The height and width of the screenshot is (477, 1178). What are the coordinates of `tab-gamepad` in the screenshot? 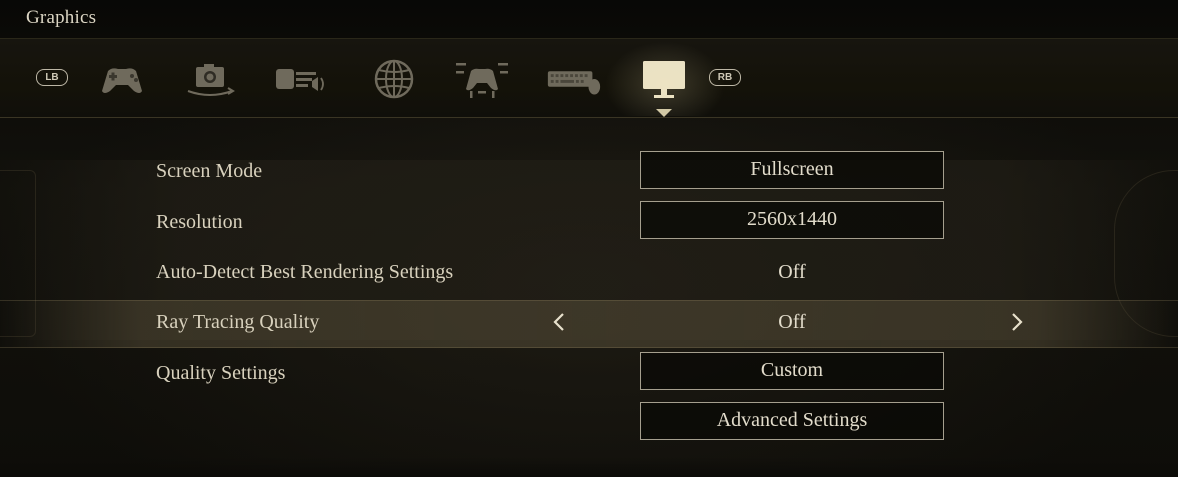 It's located at (122, 79).